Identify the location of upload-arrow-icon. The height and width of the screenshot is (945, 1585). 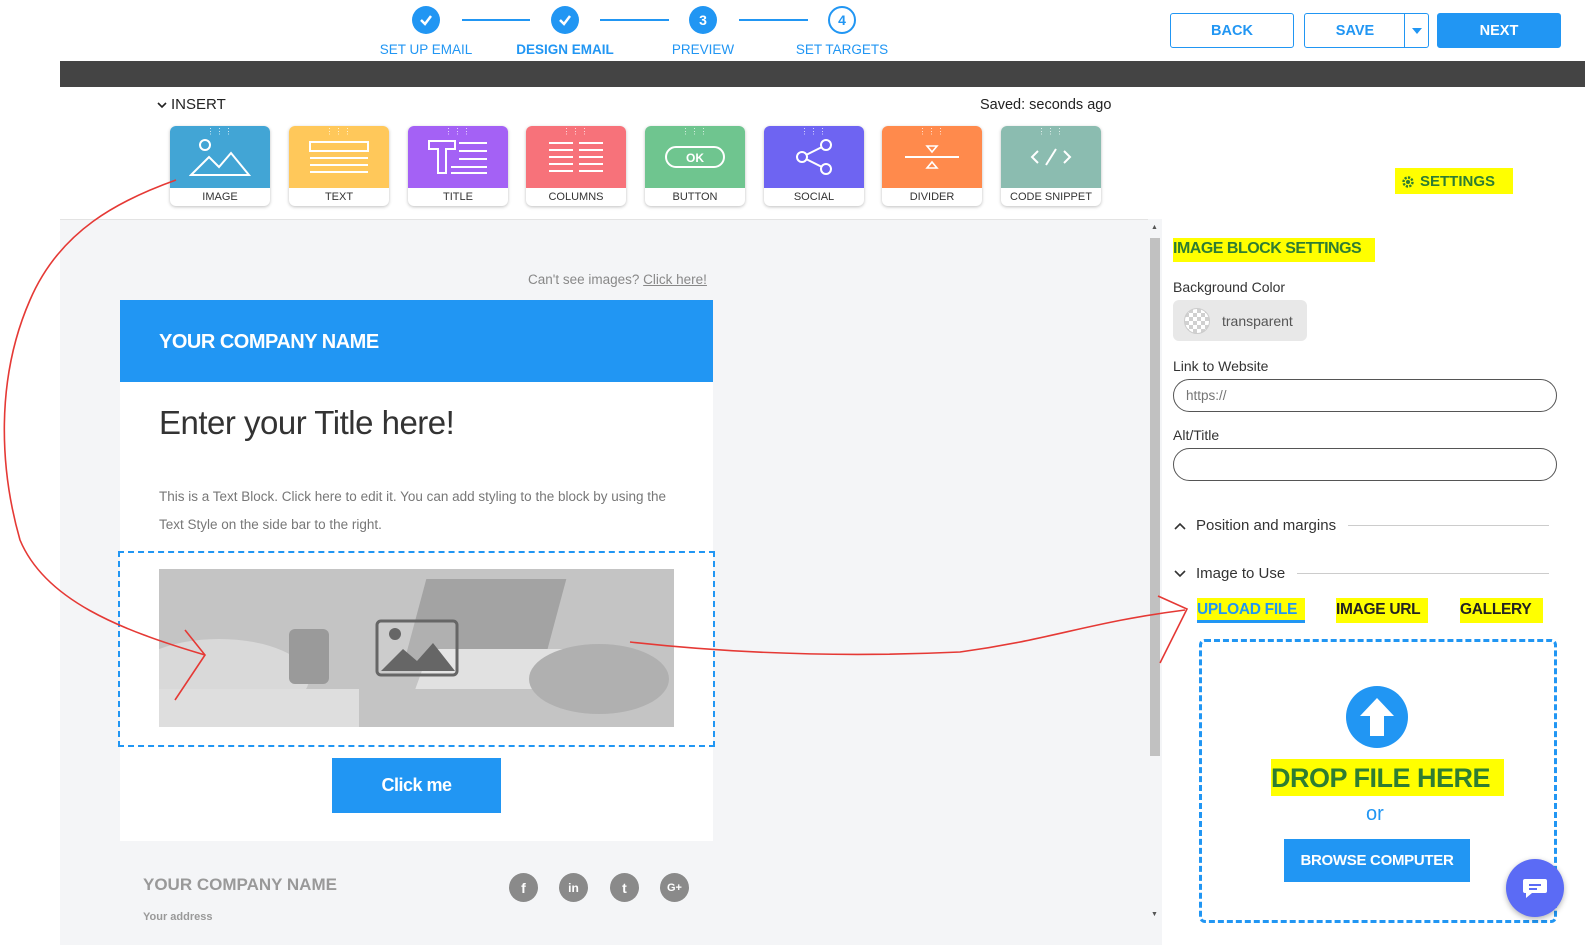
(1377, 717).